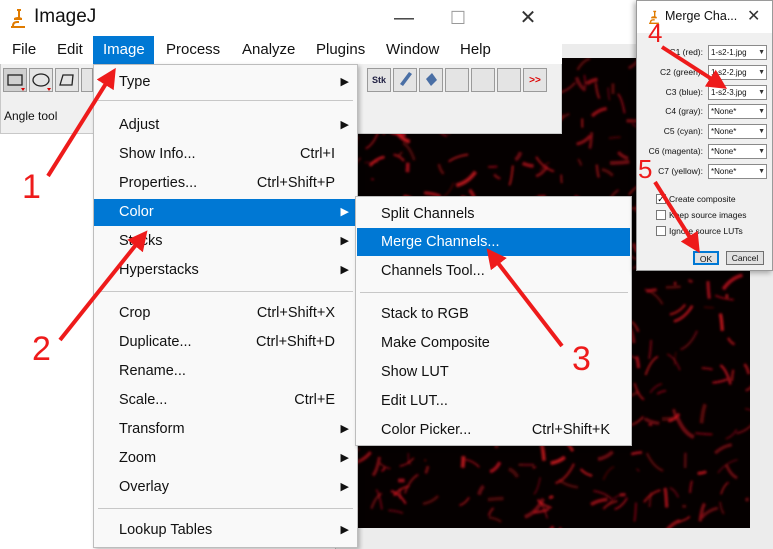 This screenshot has width=773, height=549. I want to click on menu-process: Process, so click(193, 50).